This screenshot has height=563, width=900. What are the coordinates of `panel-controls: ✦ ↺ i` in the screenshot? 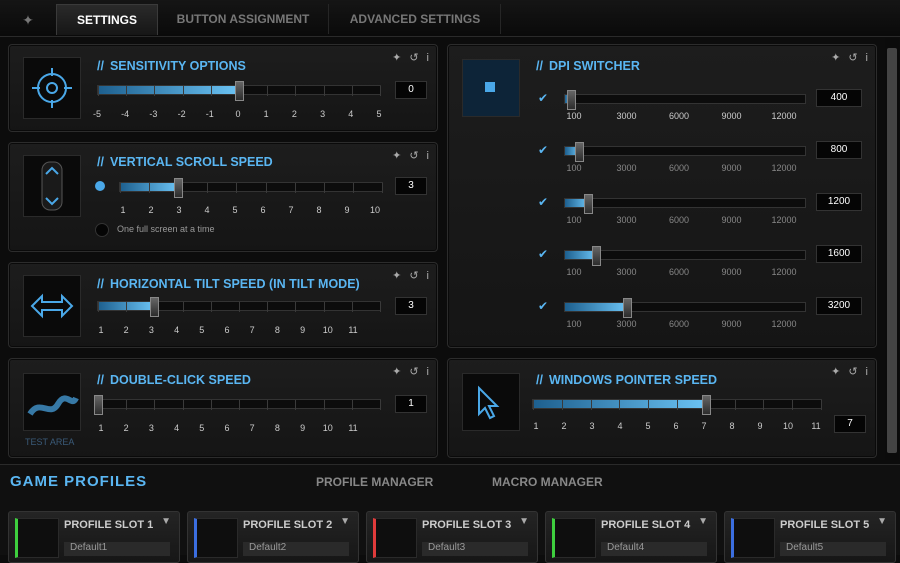 It's located at (845, 371).